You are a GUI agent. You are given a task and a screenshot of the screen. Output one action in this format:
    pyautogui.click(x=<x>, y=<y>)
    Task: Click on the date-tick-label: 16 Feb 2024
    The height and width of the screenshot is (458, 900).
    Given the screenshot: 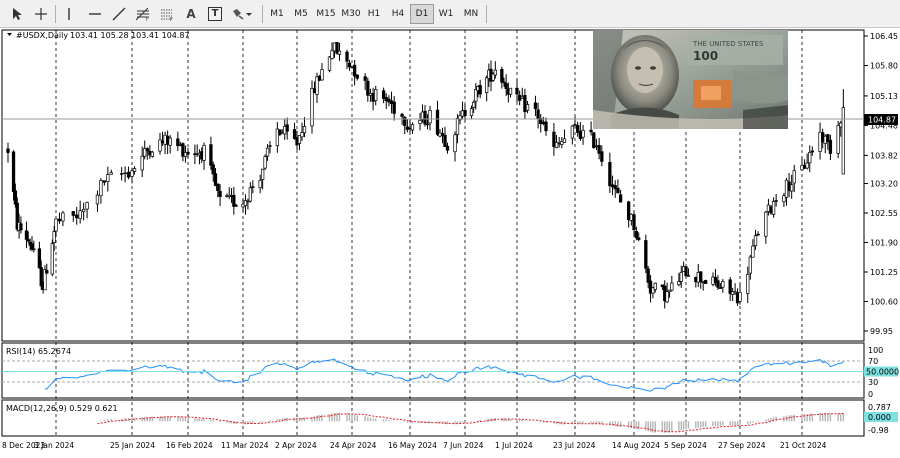 What is the action you would take?
    pyautogui.click(x=189, y=445)
    